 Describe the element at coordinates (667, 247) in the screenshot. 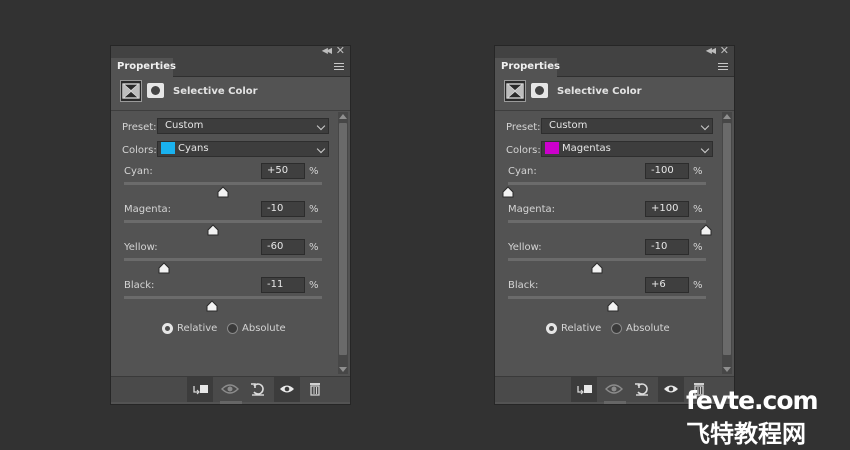

I see `yellow-value-field: -10` at that location.